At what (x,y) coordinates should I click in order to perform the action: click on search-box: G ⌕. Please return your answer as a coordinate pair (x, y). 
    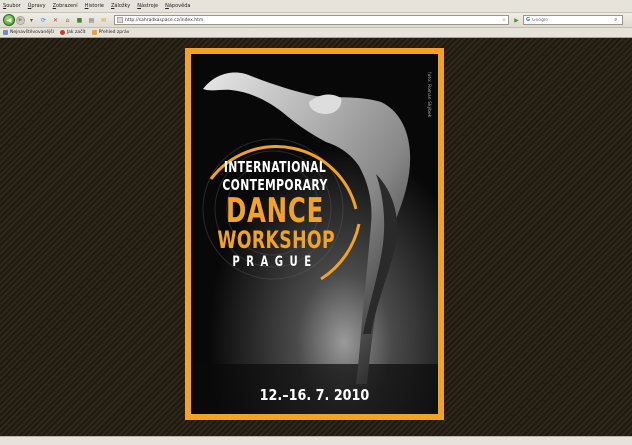
    Looking at the image, I should click on (573, 20).